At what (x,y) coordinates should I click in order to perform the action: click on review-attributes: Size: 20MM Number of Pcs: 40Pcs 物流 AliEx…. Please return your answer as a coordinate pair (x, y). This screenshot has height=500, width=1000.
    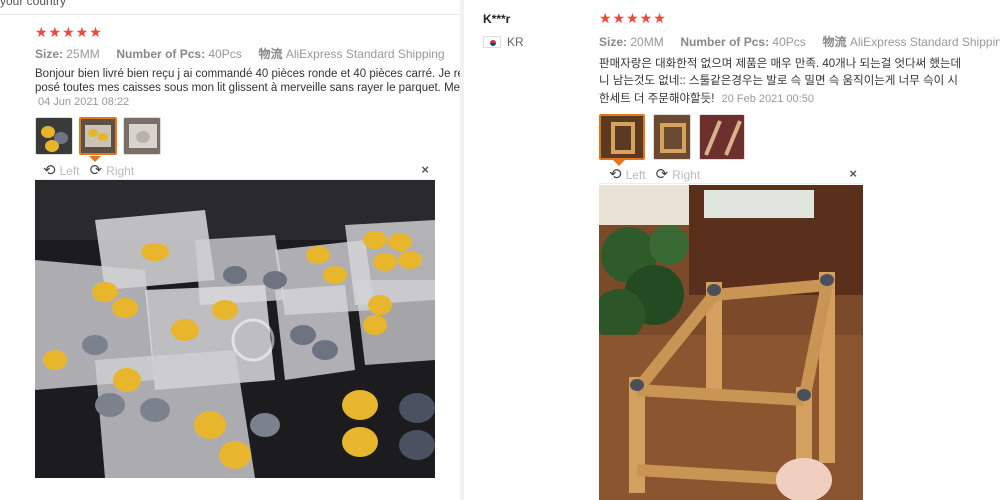
    Looking at the image, I should click on (799, 41).